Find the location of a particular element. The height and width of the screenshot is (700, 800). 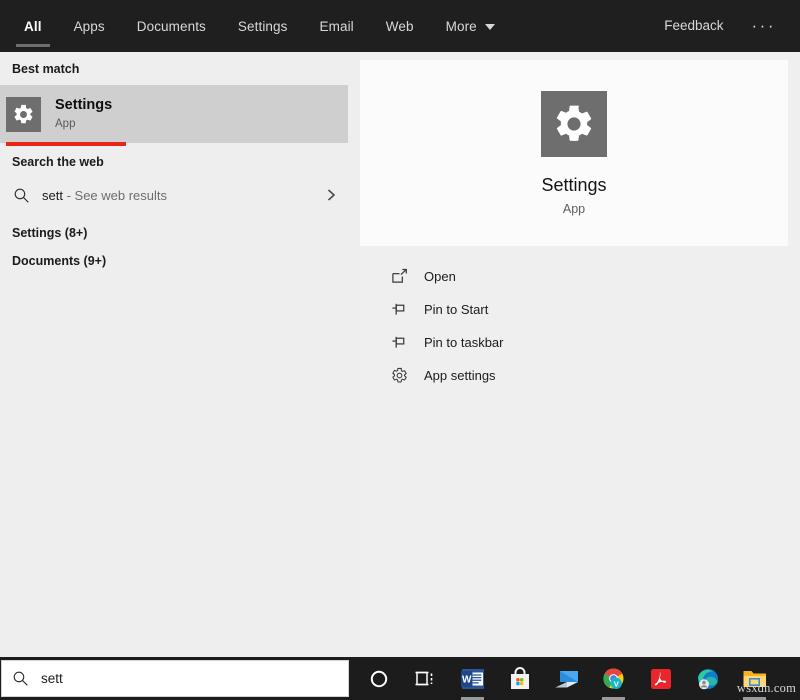

documents-count-label: Documents (9+) is located at coordinates (59, 261).